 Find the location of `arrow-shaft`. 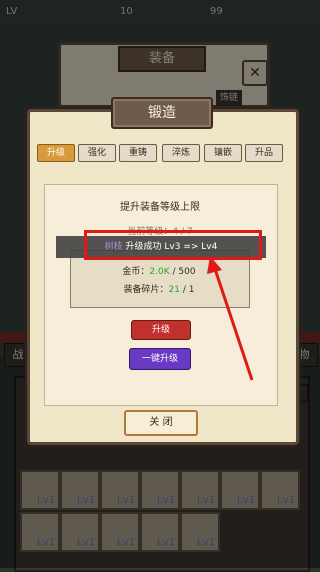

arrow-shaft is located at coordinates (233, 323).